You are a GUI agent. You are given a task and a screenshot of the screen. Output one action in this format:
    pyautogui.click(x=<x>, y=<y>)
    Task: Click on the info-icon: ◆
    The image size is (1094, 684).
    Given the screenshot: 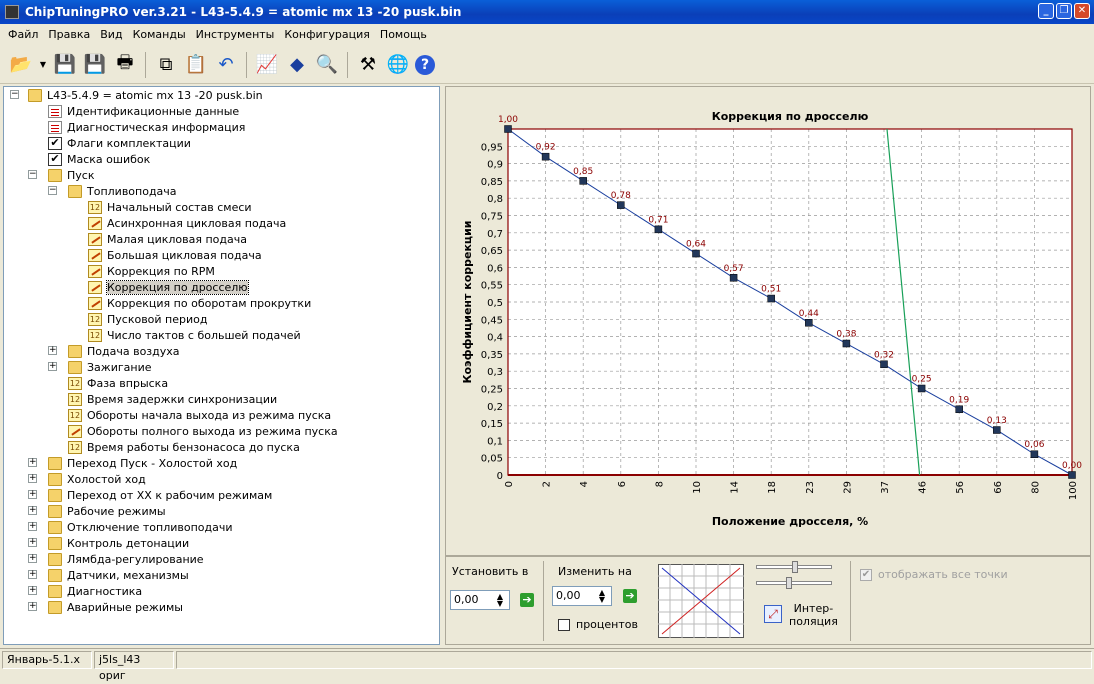 What is the action you would take?
    pyautogui.click(x=297, y=65)
    